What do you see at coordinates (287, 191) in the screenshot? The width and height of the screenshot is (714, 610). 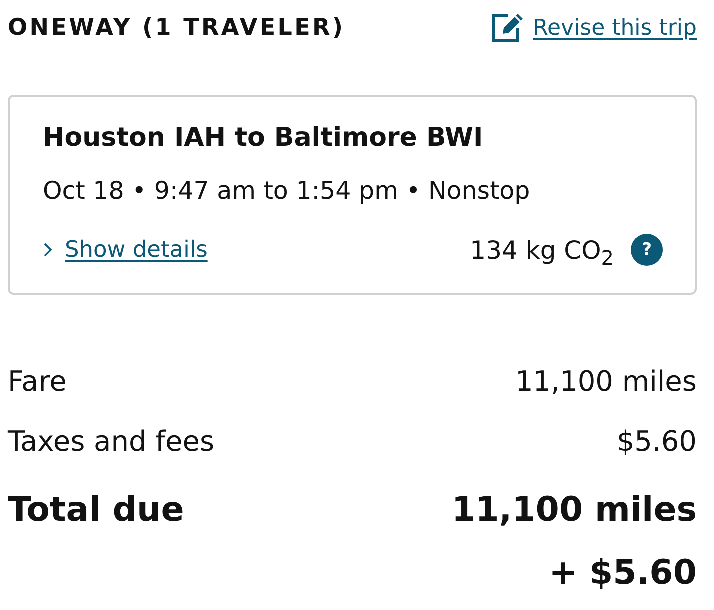 I see `flight-schedule: Oct 18 • 9:47 am to 1:54 pm • Nonstop` at bounding box center [287, 191].